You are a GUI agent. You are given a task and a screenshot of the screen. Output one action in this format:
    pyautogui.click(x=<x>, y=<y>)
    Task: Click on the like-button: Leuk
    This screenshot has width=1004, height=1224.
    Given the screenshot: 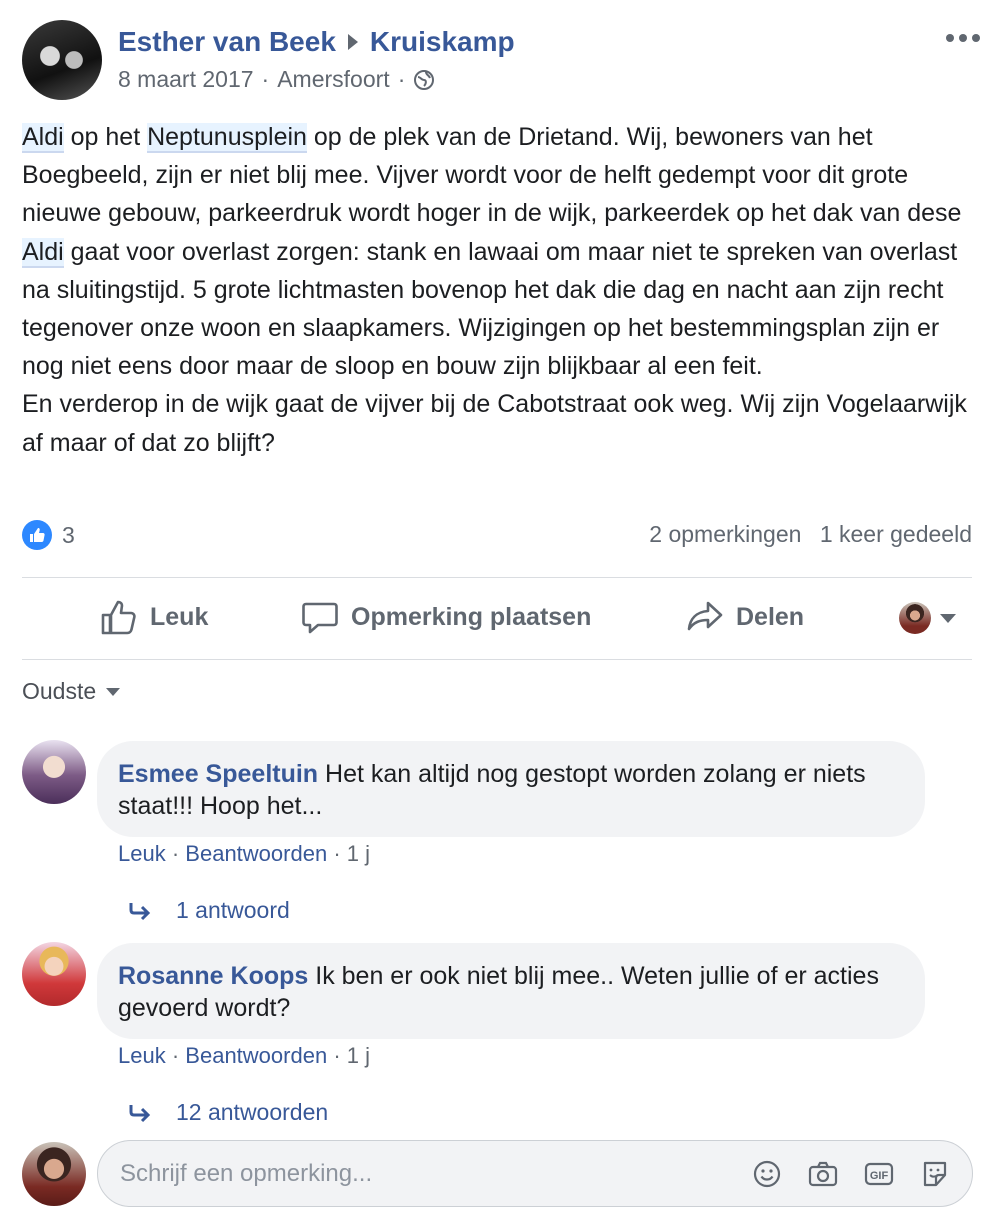 What is the action you would take?
    pyautogui.click(x=154, y=617)
    